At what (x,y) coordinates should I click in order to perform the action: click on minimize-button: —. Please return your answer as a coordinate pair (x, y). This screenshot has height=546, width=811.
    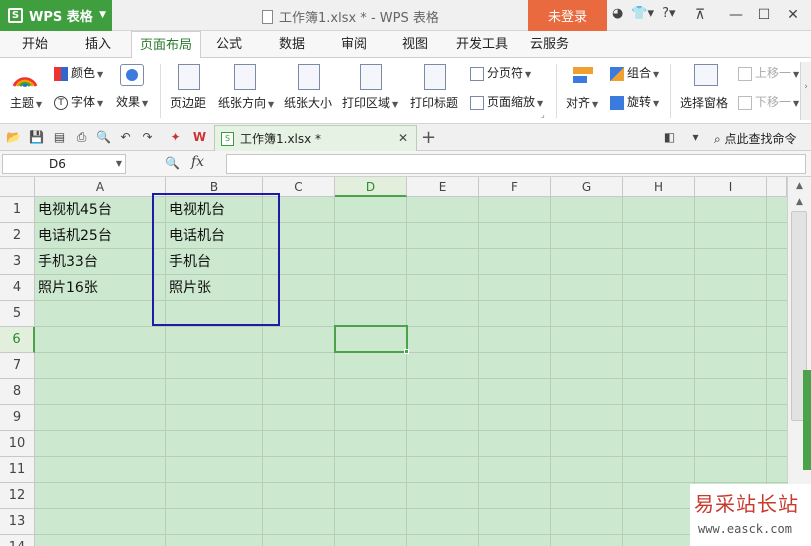
    Looking at the image, I should click on (736, 15).